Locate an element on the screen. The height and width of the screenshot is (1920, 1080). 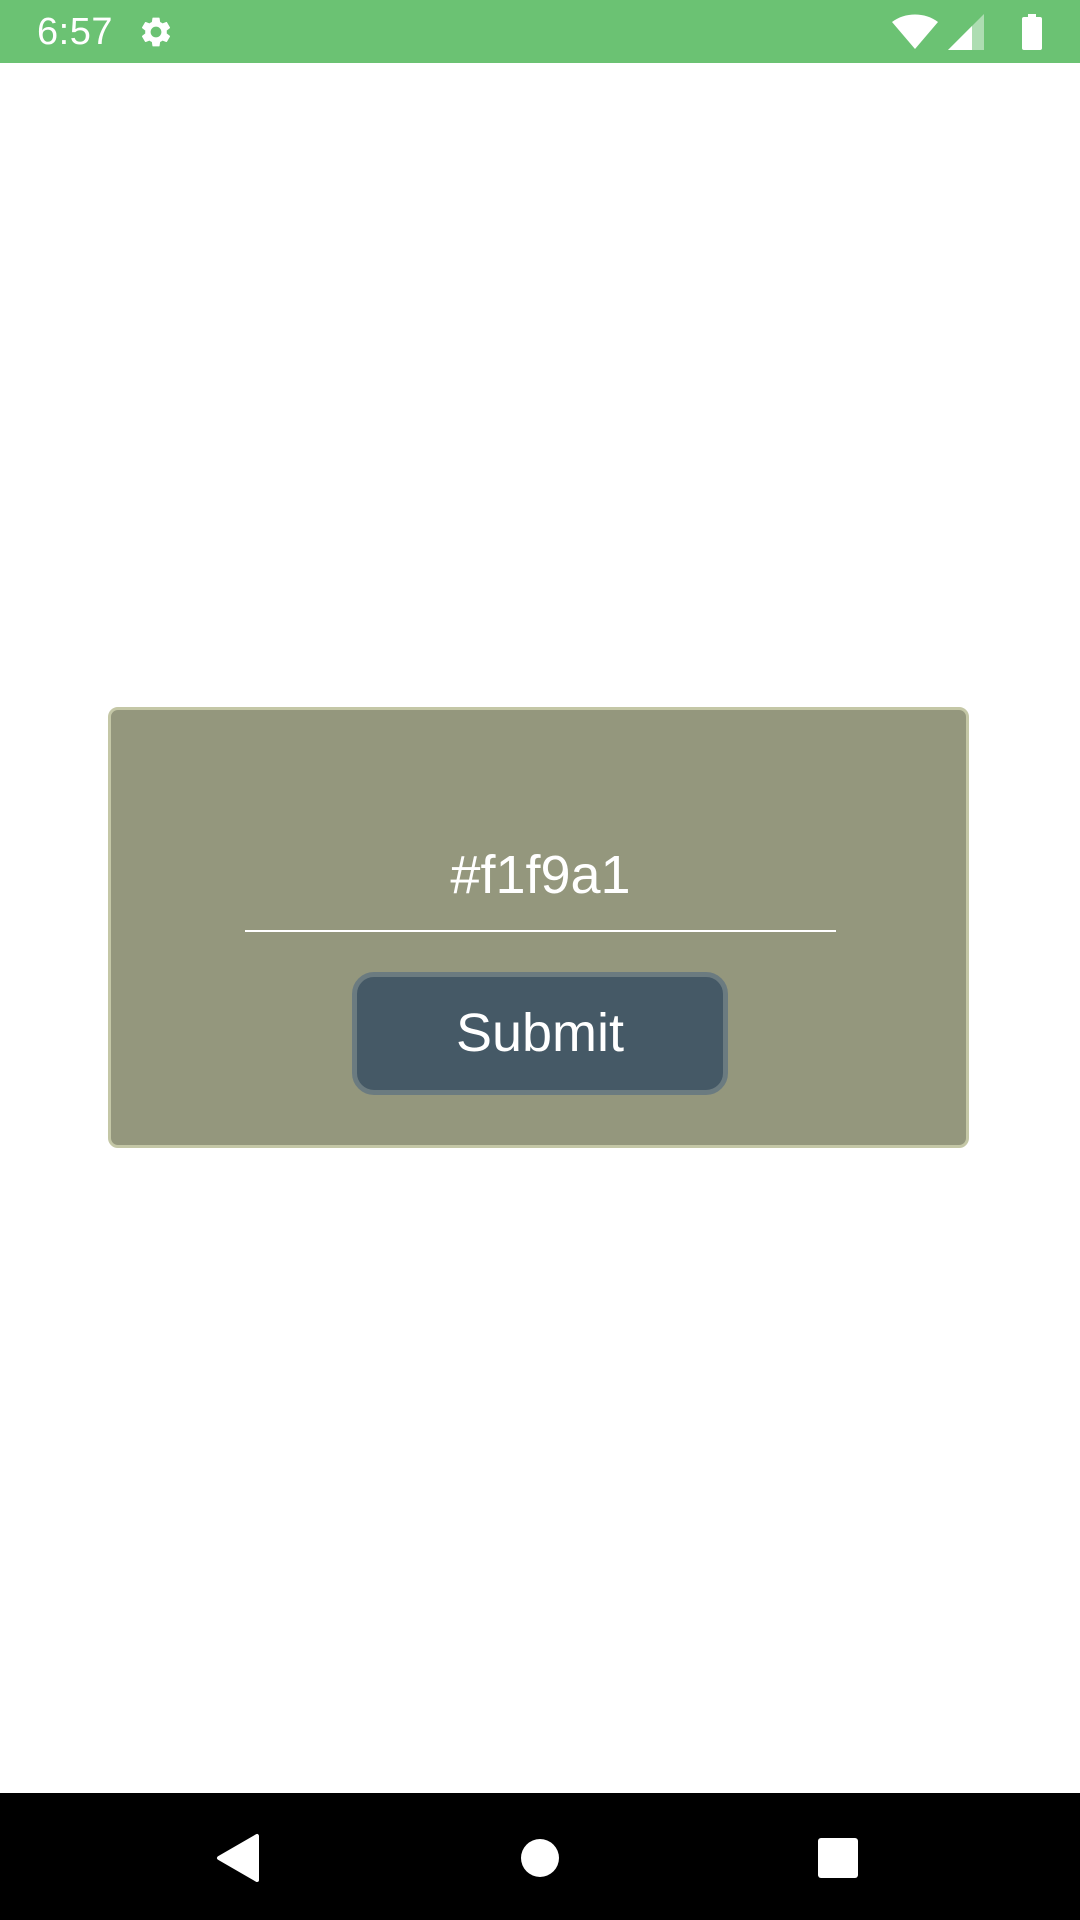
submit-button: Submit is located at coordinates (540, 1033).